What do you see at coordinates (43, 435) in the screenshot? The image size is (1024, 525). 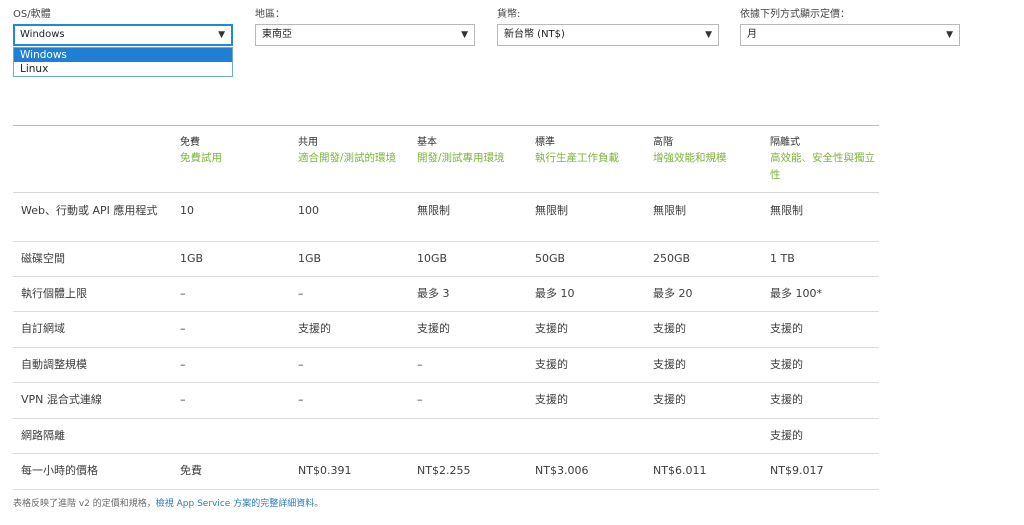 I see `row-label: 網路隔離` at bounding box center [43, 435].